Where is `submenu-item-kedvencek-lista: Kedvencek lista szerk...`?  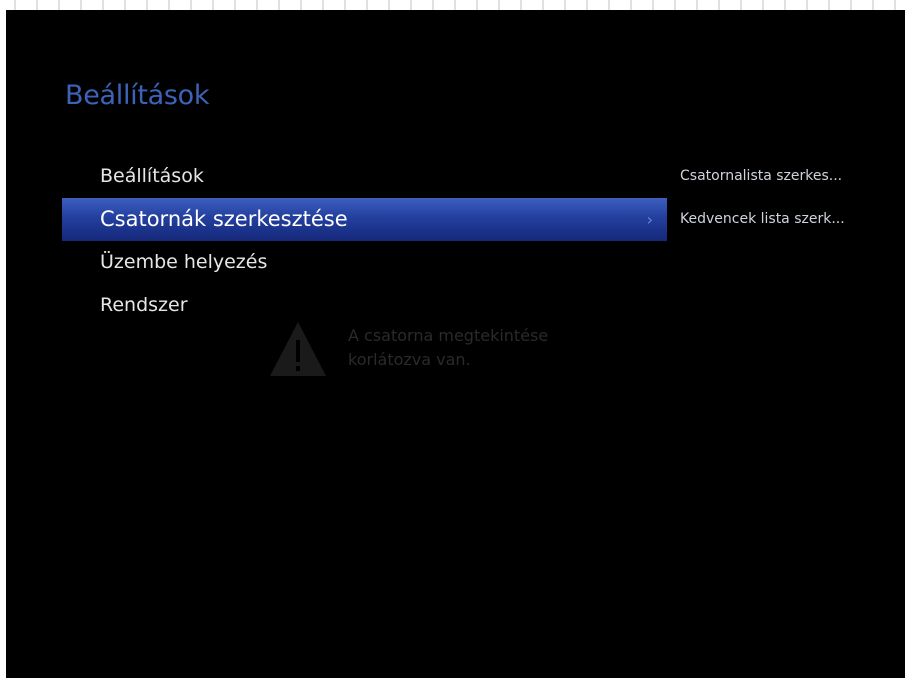 submenu-item-kedvencek-lista: Kedvencek lista szerk... is located at coordinates (790, 219).